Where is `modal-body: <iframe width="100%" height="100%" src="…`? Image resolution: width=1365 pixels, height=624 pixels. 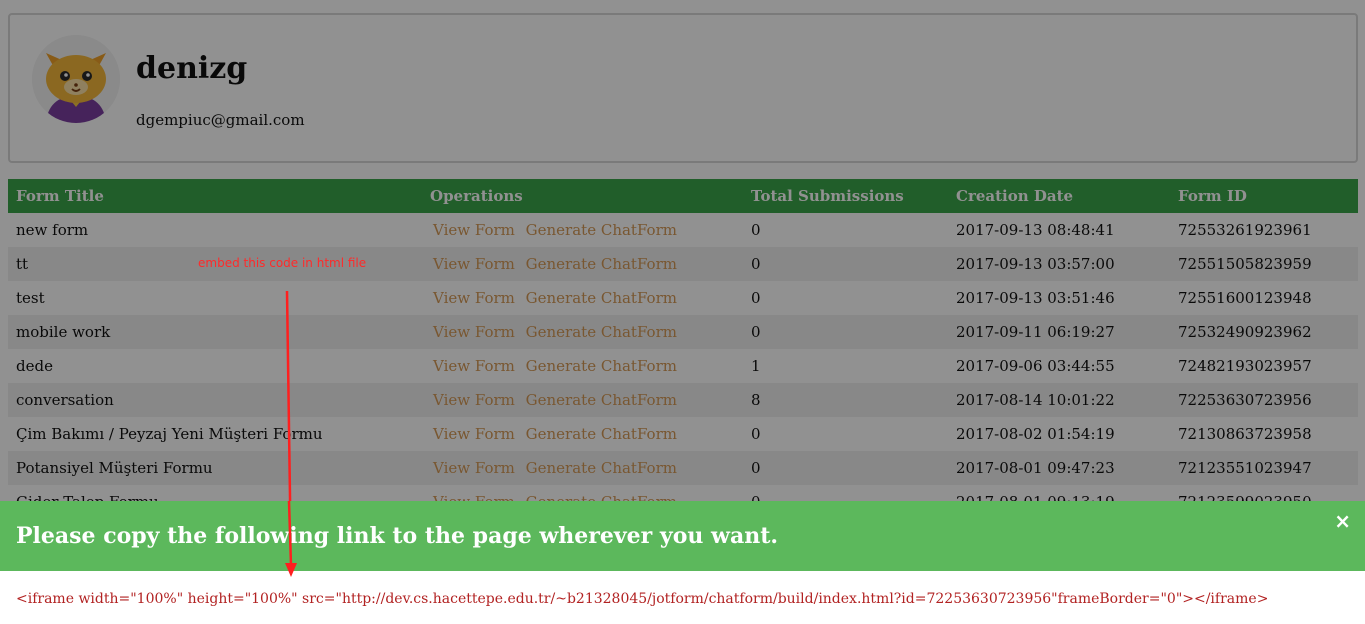
modal-body: <iframe width="100%" height="100%" src="… is located at coordinates (682, 597).